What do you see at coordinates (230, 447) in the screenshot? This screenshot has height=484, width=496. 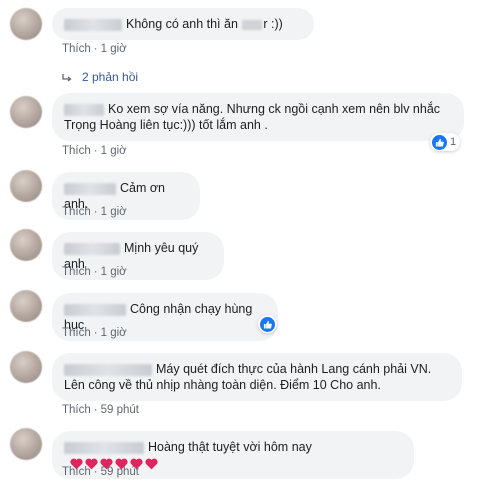 I see `comment-text: Hoàng thật tuyệt vời hôm nay` at bounding box center [230, 447].